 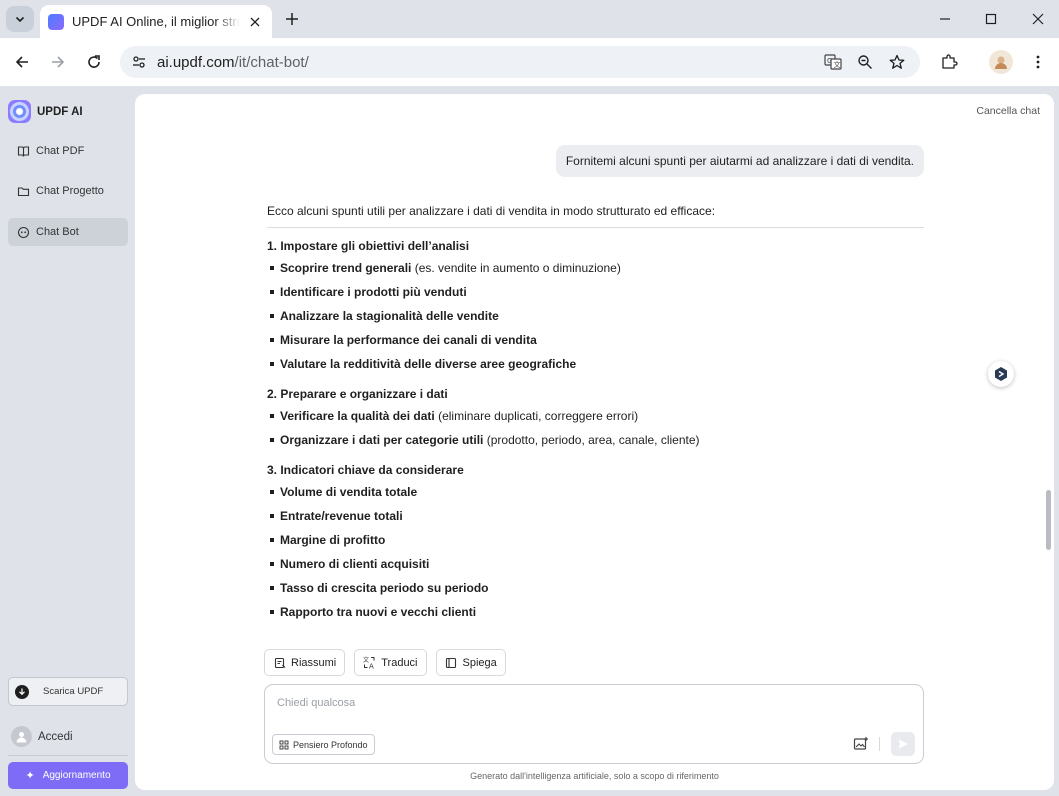 I want to click on more-vert-icon, so click(x=1038, y=62).